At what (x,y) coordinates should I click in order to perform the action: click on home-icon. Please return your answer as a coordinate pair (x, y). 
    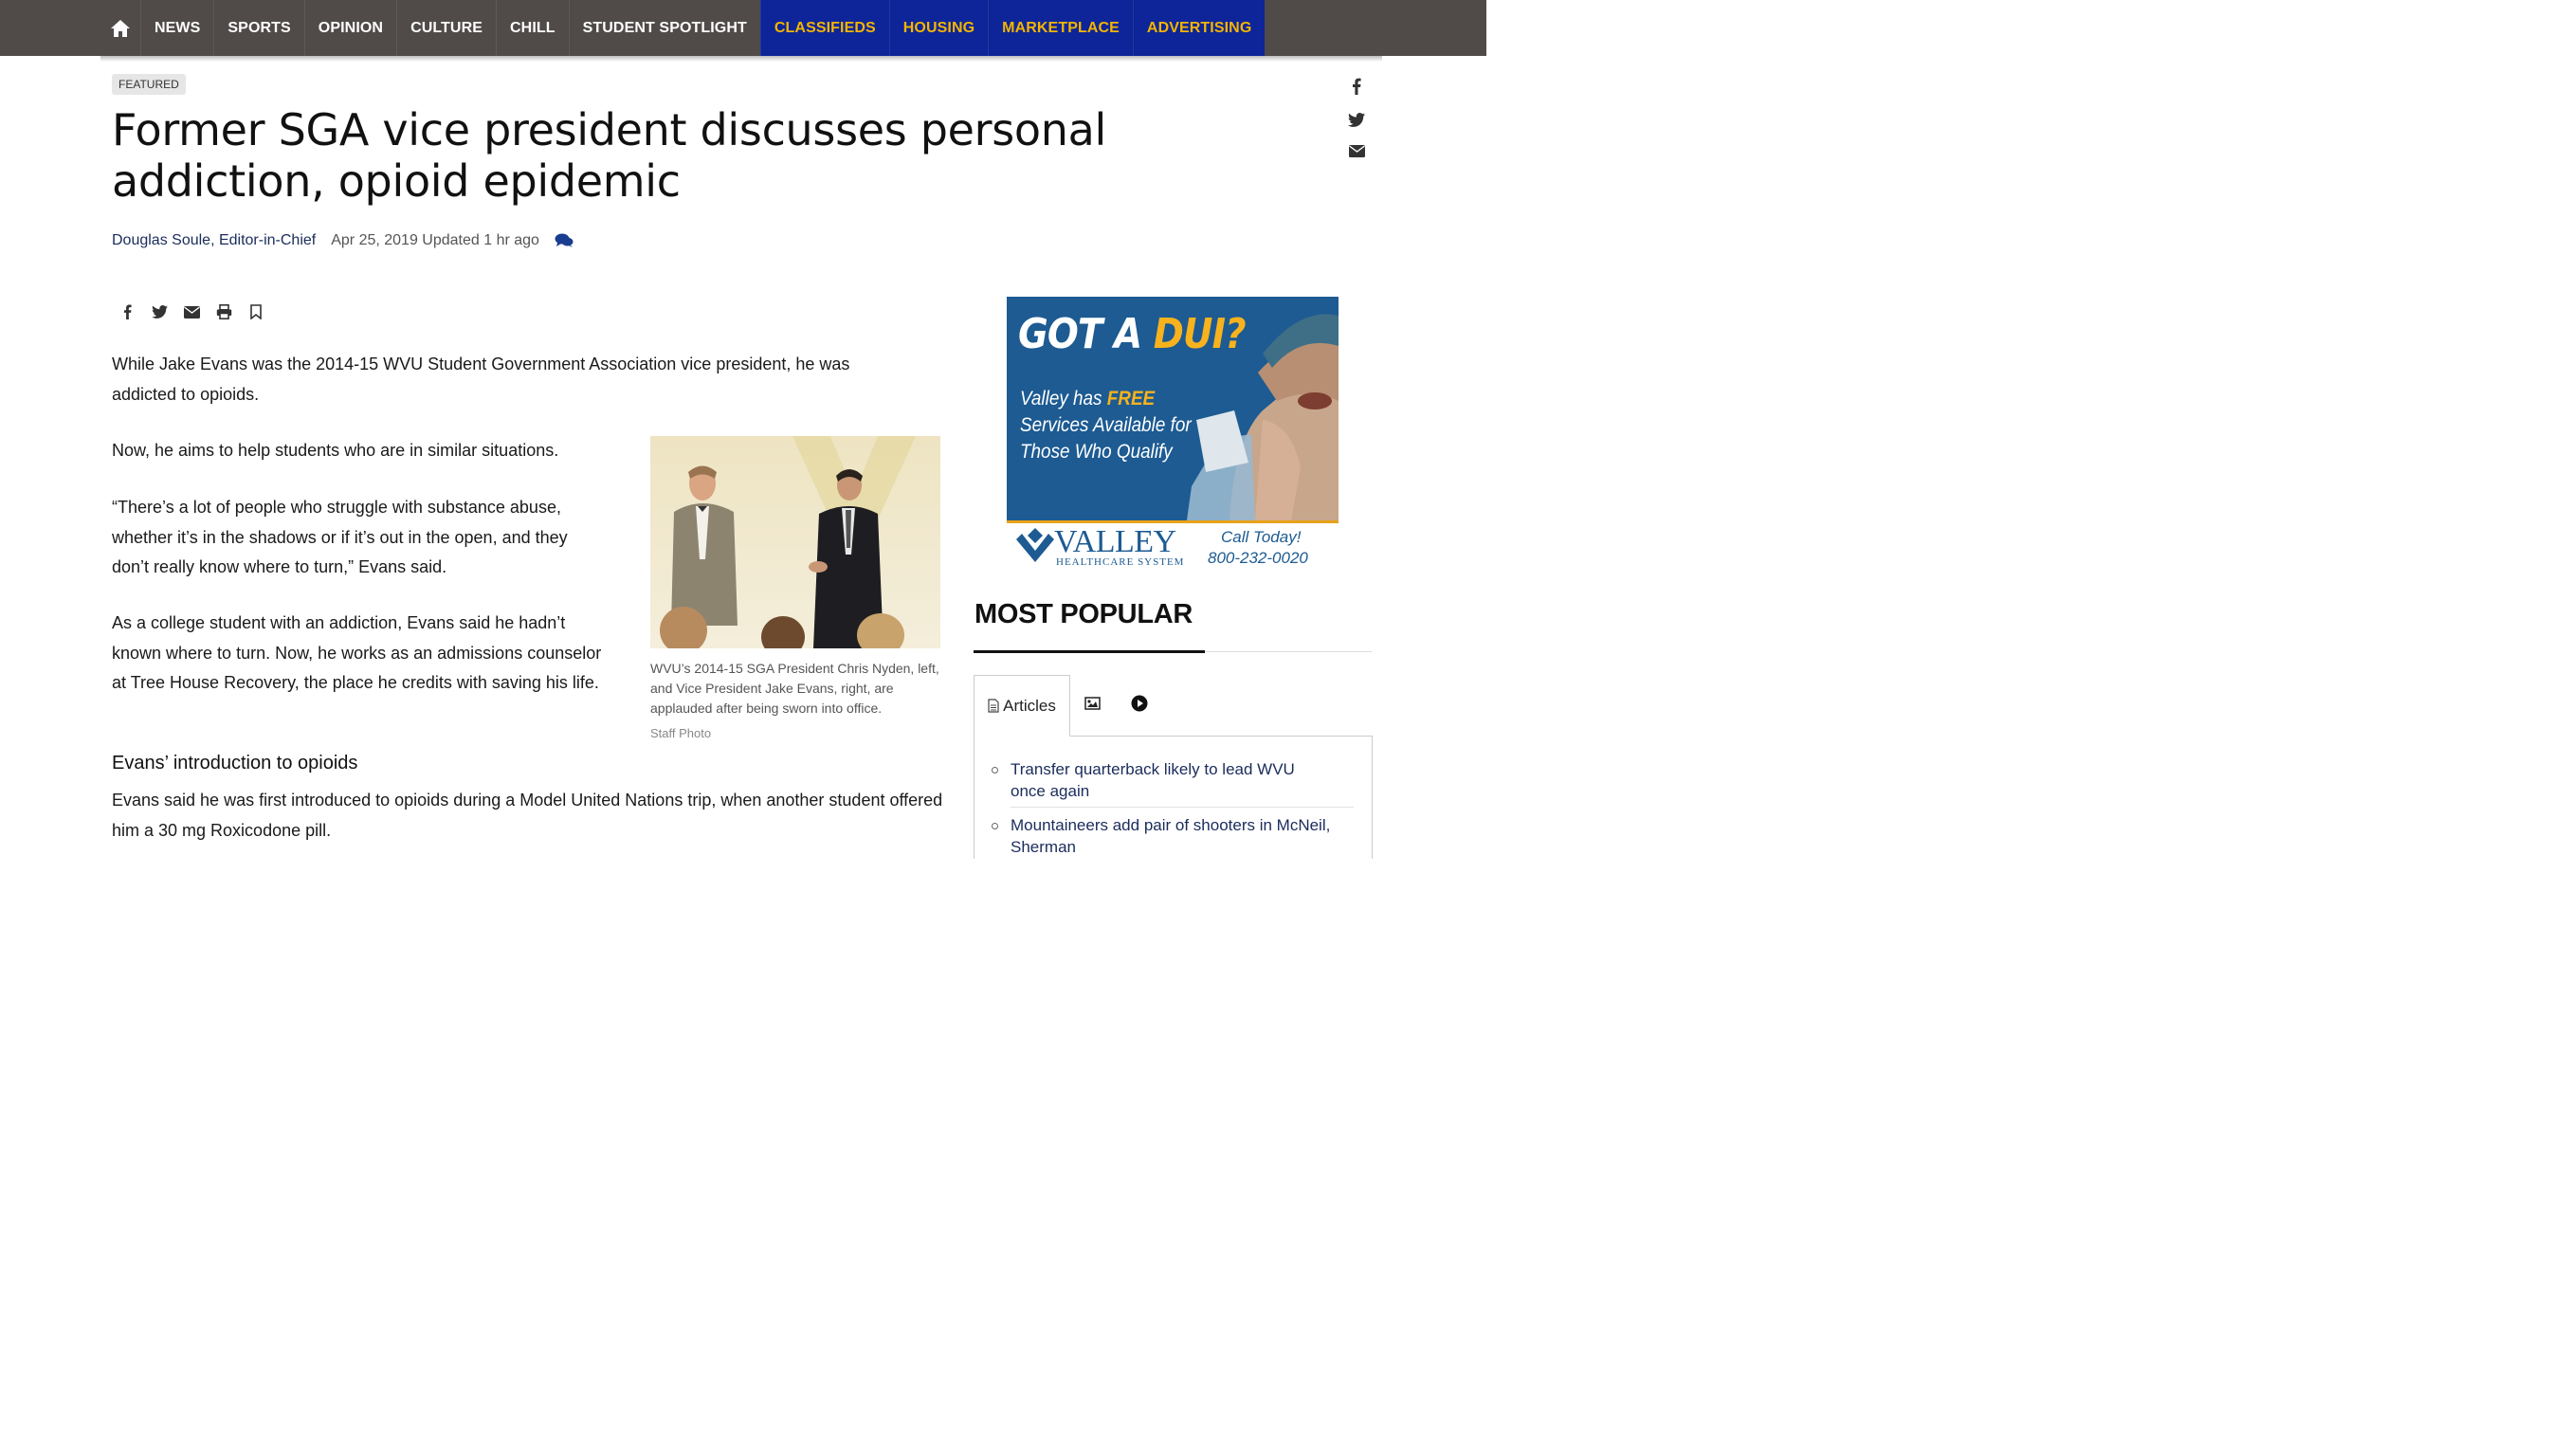
    Looking at the image, I should click on (120, 28).